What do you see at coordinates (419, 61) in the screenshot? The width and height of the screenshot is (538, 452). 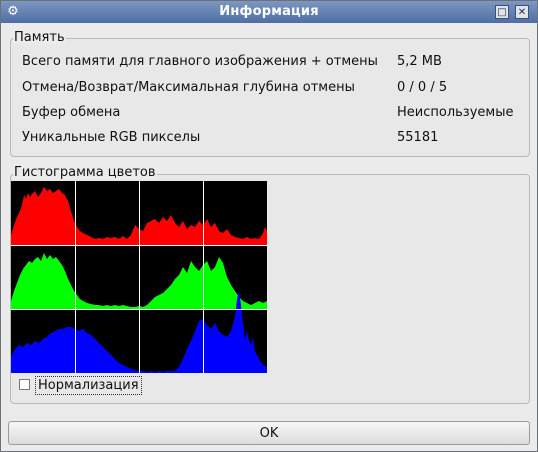 I see `total-memory-value: 5,2 MB` at bounding box center [419, 61].